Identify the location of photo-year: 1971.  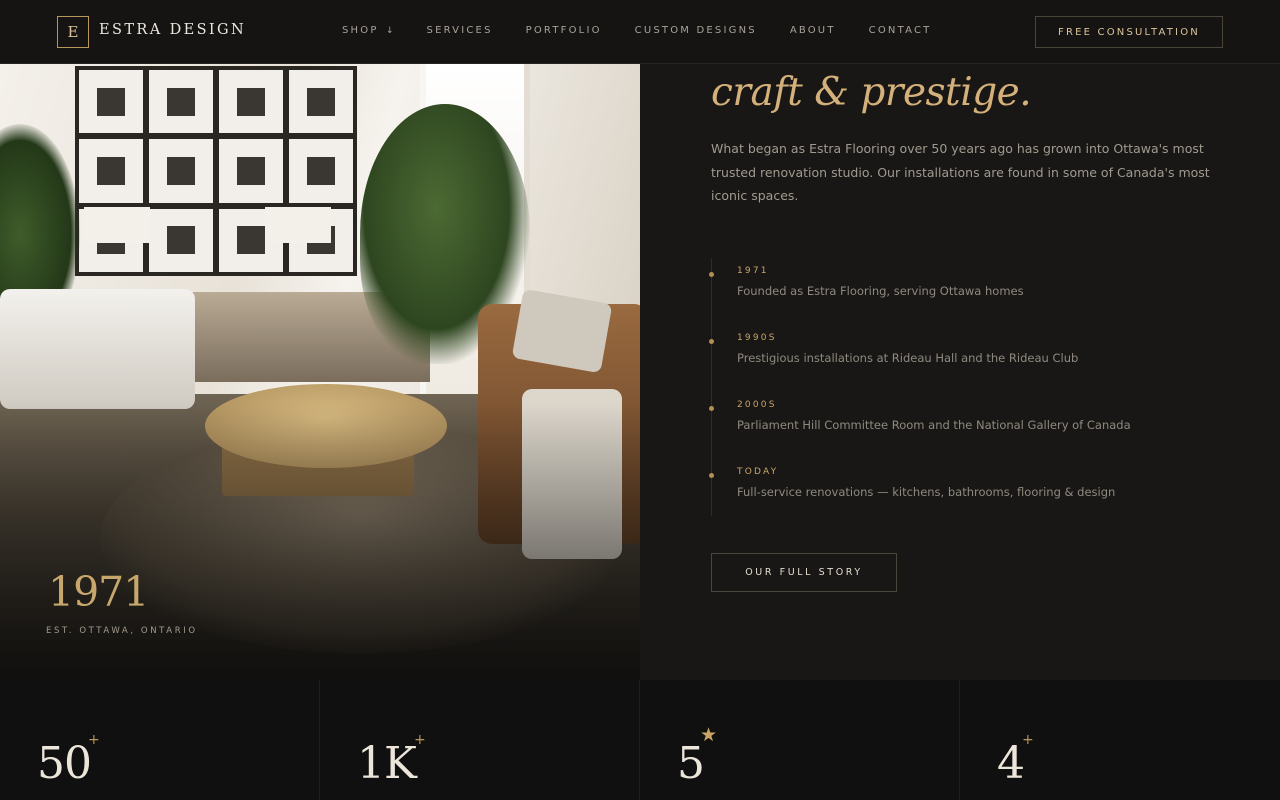
(98, 592).